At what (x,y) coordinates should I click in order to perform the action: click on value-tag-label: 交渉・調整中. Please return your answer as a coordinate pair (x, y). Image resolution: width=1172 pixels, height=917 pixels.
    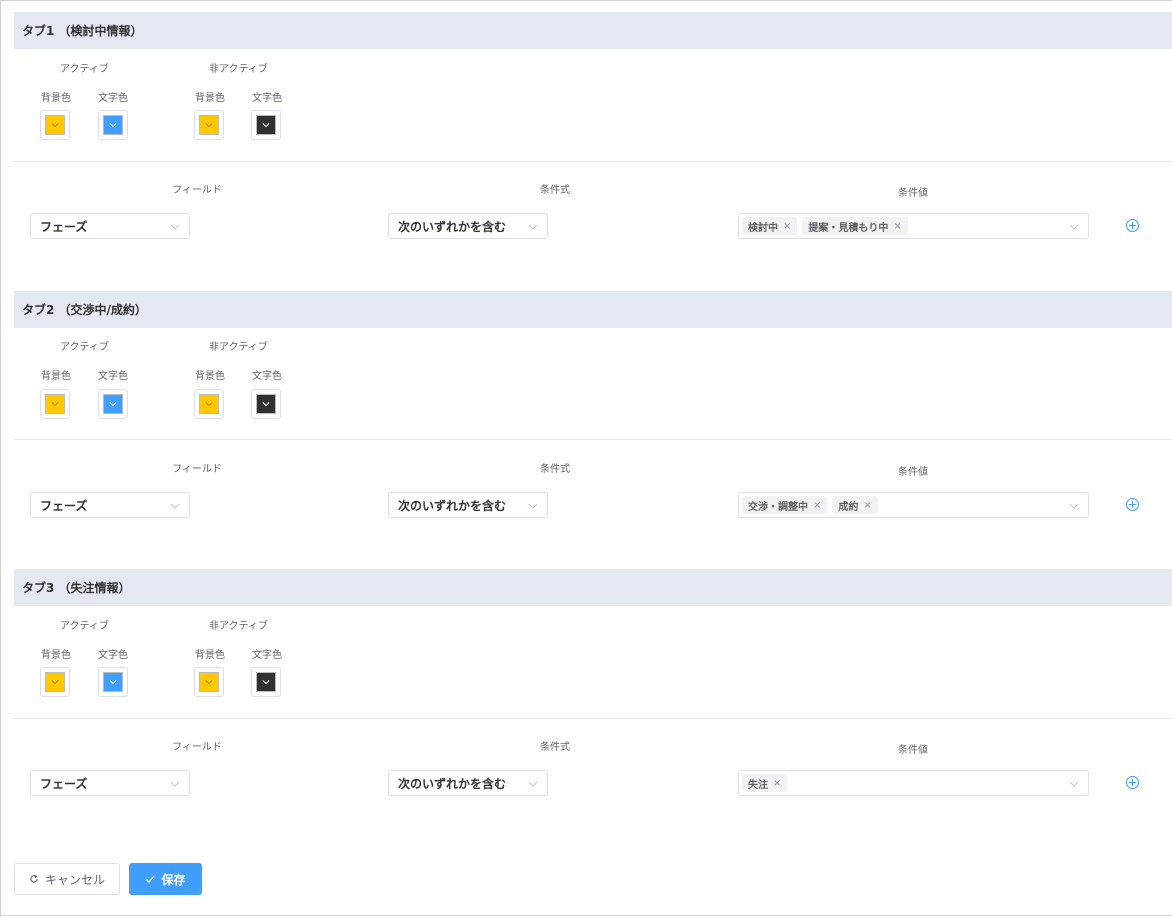
    Looking at the image, I should click on (778, 507).